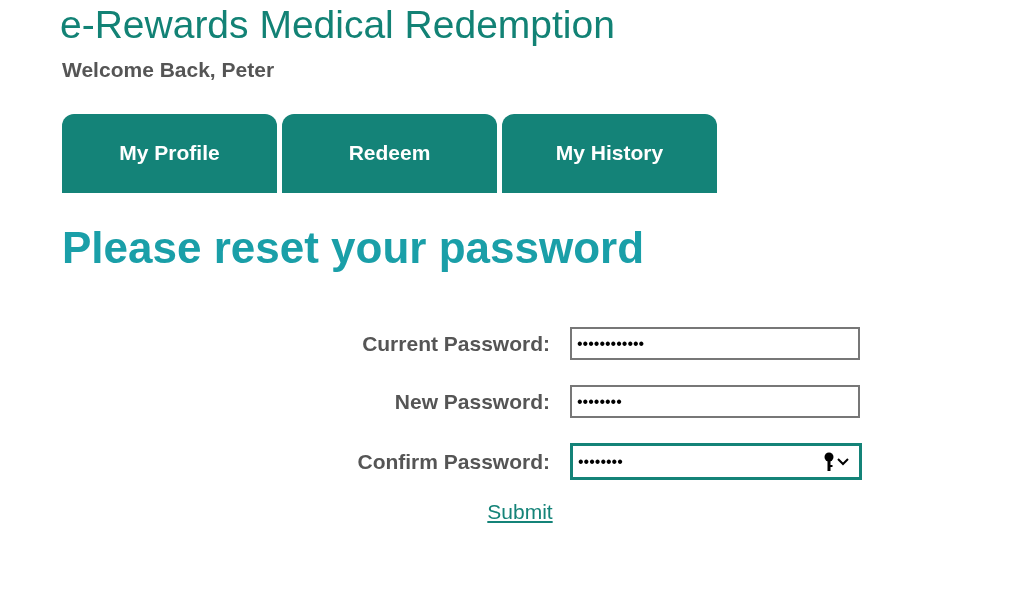 The image size is (1022, 598). Describe the element at coordinates (456, 343) in the screenshot. I see `field-label: Current Password:` at that location.